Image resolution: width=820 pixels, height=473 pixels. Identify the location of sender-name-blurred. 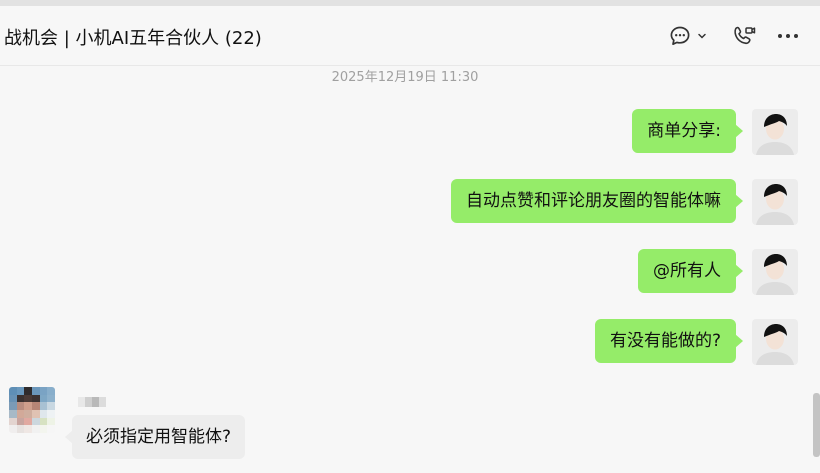
(92, 402).